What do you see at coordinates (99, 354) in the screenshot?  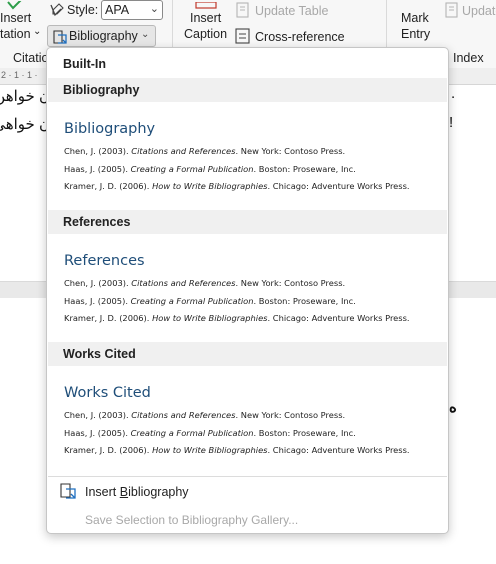 I see `gallery-item-label: Works Cited` at bounding box center [99, 354].